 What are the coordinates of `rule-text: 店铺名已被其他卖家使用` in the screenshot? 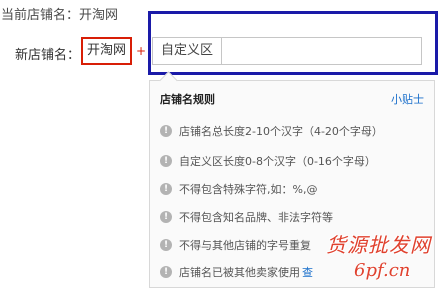 It's located at (239, 272).